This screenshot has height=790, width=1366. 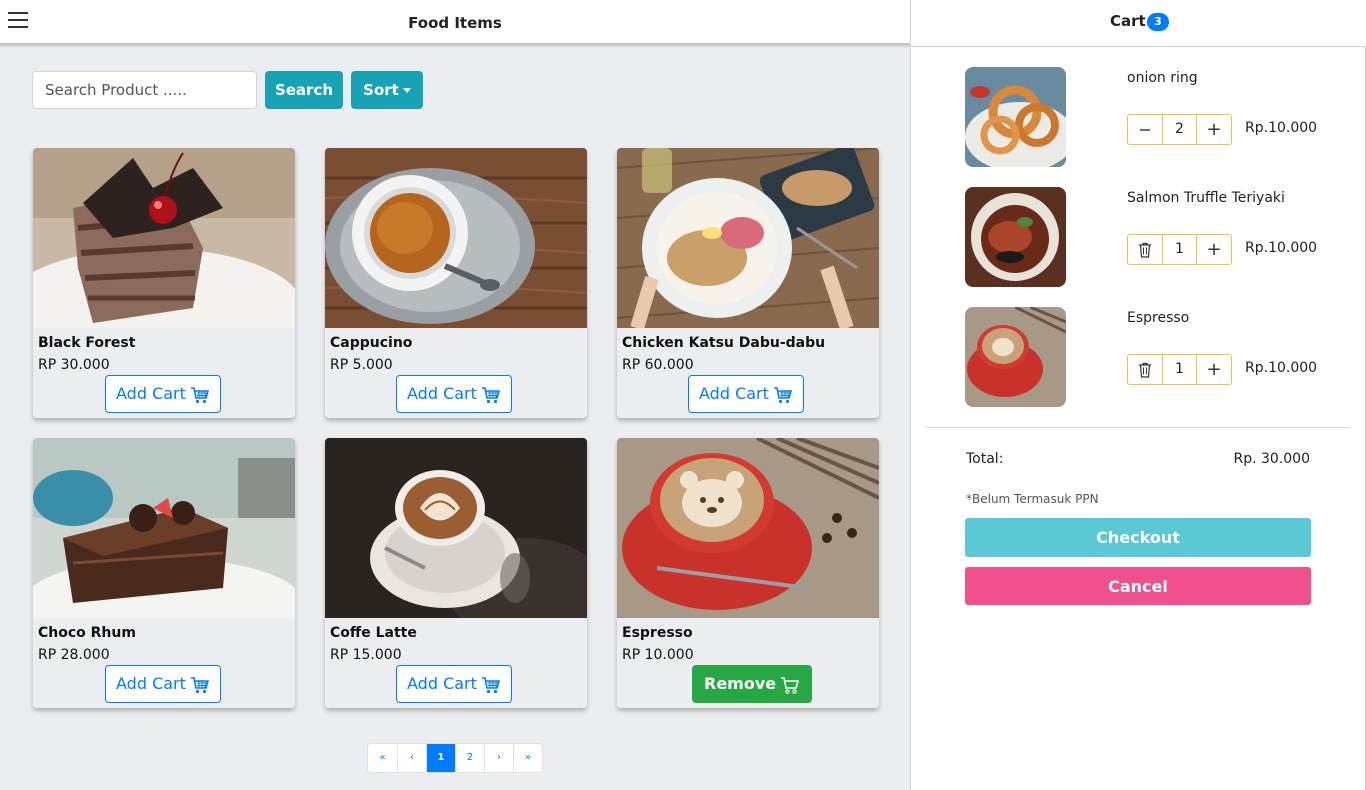 What do you see at coordinates (373, 633) in the screenshot?
I see `product-name: Coffe Latte` at bounding box center [373, 633].